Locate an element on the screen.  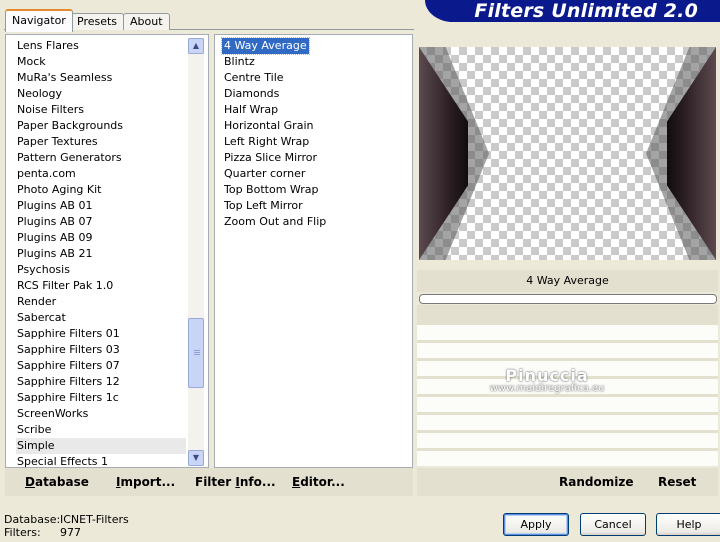
filter-info-label-pre: Filter is located at coordinates (215, 482).